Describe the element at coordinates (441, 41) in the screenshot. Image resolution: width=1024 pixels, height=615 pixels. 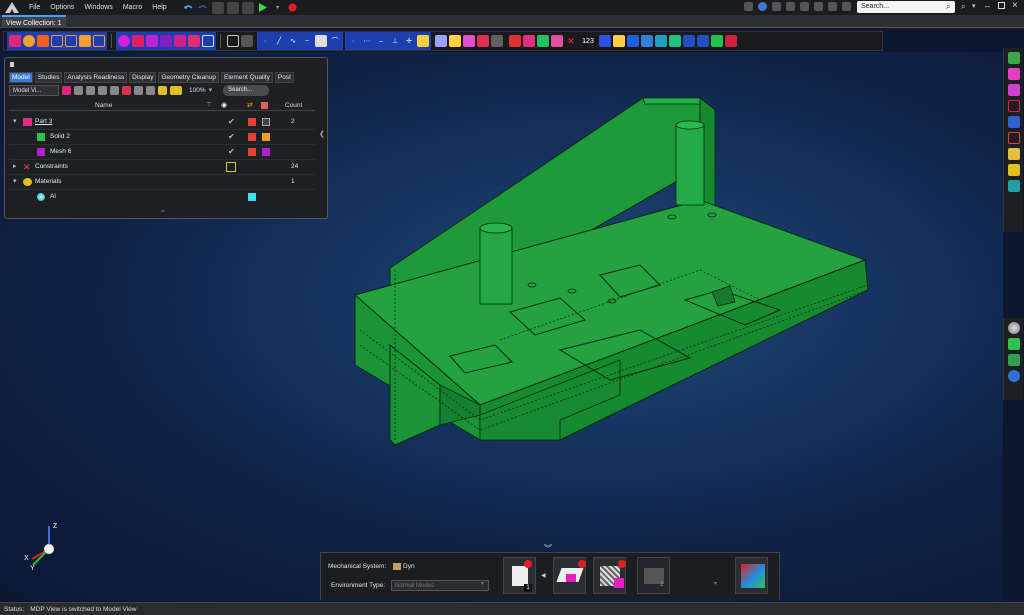
I see `spring-icon` at that location.